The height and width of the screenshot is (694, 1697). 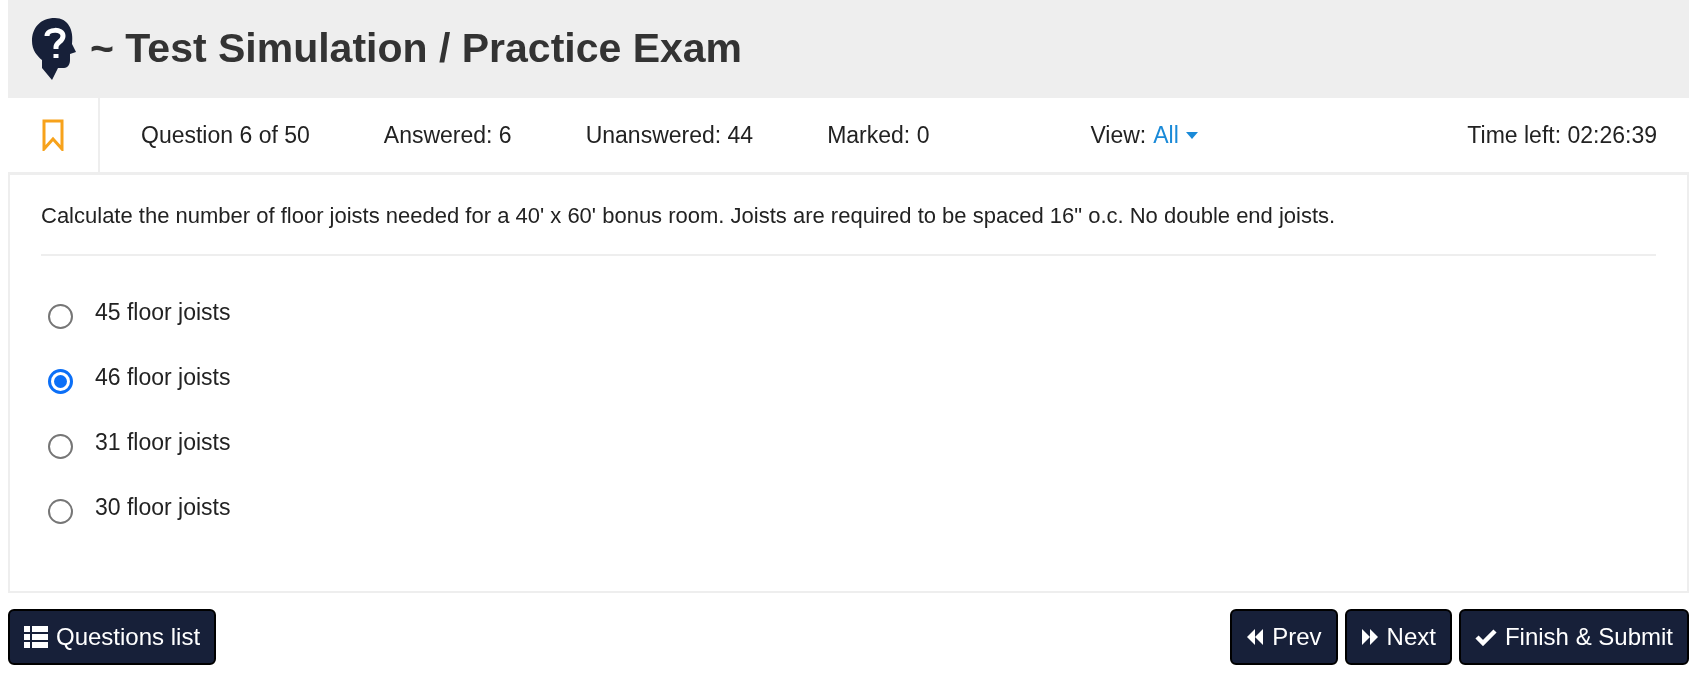 What do you see at coordinates (1398, 637) in the screenshot?
I see `next-button: Next` at bounding box center [1398, 637].